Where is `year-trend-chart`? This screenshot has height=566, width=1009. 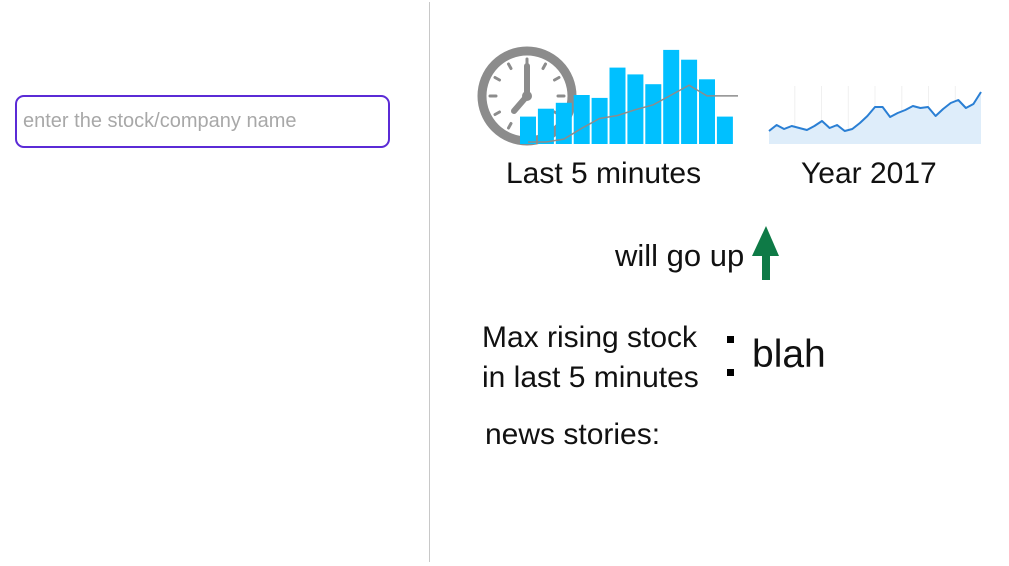
year-trend-chart is located at coordinates (875, 115).